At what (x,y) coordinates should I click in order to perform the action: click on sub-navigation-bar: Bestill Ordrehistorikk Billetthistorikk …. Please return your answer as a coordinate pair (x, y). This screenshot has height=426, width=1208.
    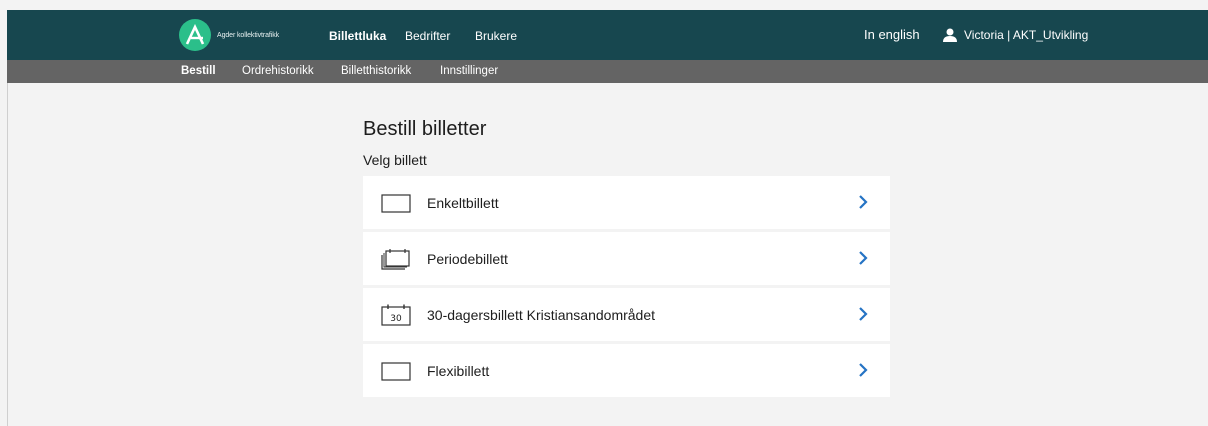
    Looking at the image, I should click on (607, 71).